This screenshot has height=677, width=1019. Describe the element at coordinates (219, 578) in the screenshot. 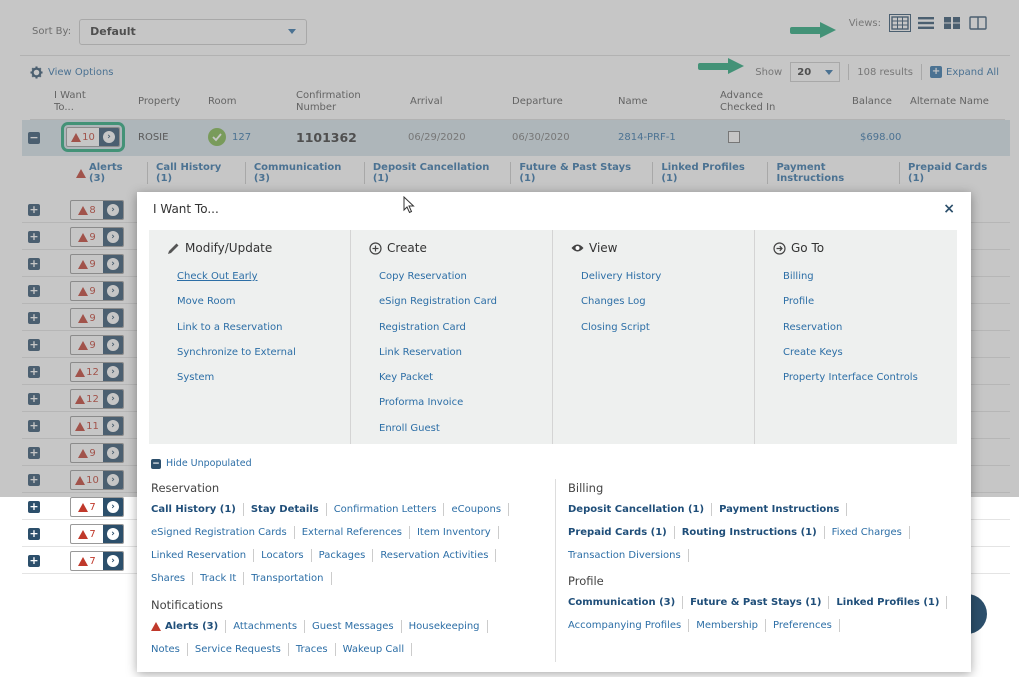

I see `panel-link: Track It` at that location.